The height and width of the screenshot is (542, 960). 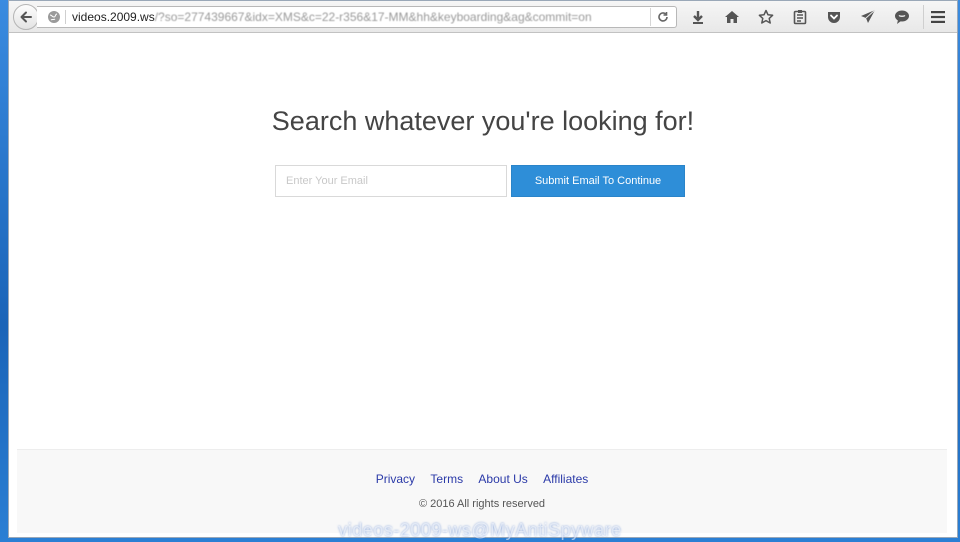 I want to click on url-host: videos.2009.ws, so click(x=113, y=17).